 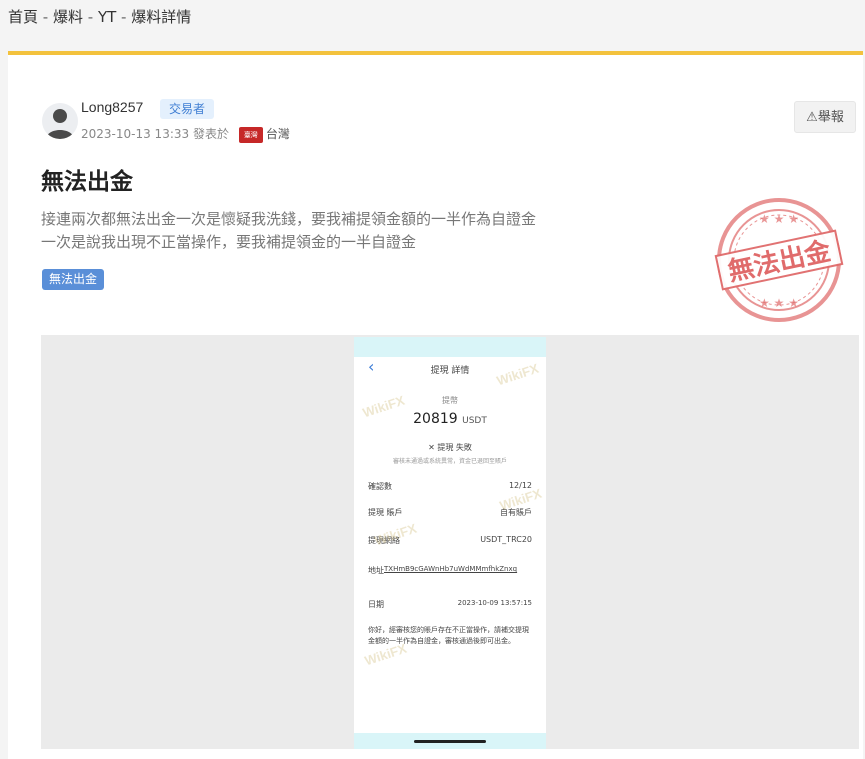 I want to click on amount-value: 20819, so click(x=435, y=419).